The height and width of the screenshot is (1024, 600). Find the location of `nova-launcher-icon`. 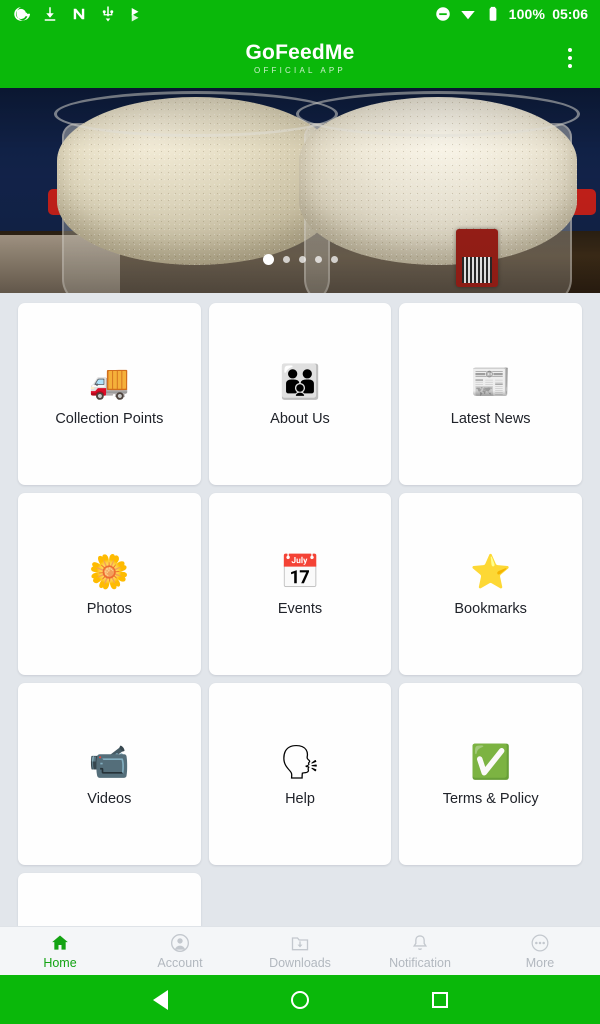

nova-launcher-icon is located at coordinates (79, 14).